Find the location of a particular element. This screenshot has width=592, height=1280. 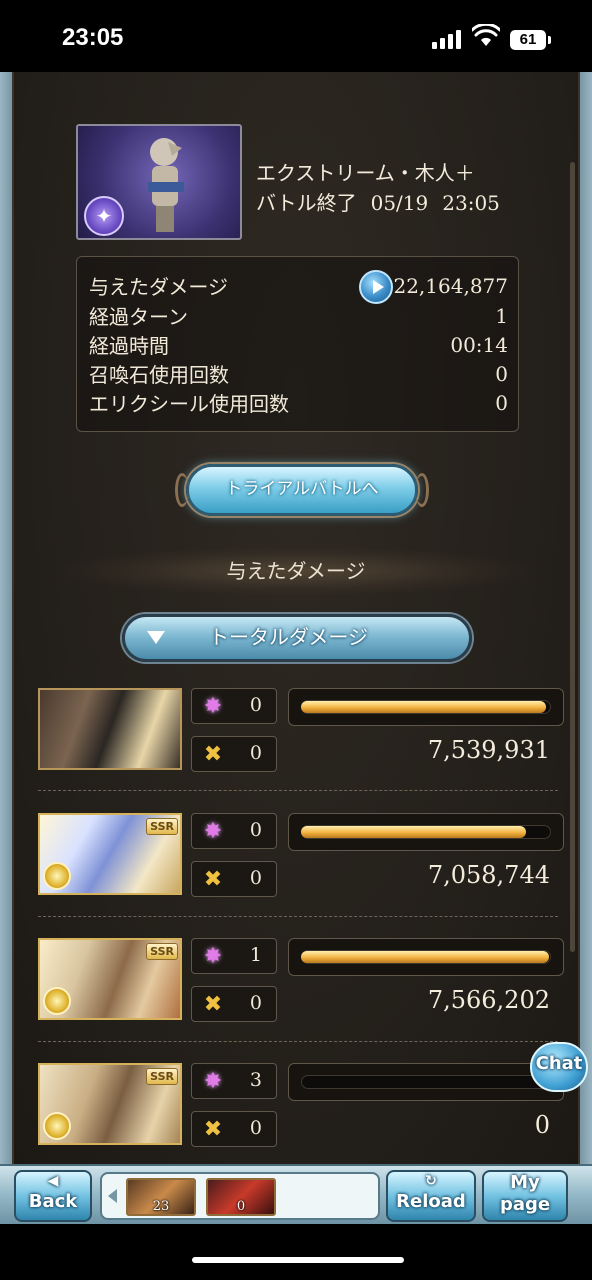

back-arrow-icon: ◀ is located at coordinates (53, 1181).